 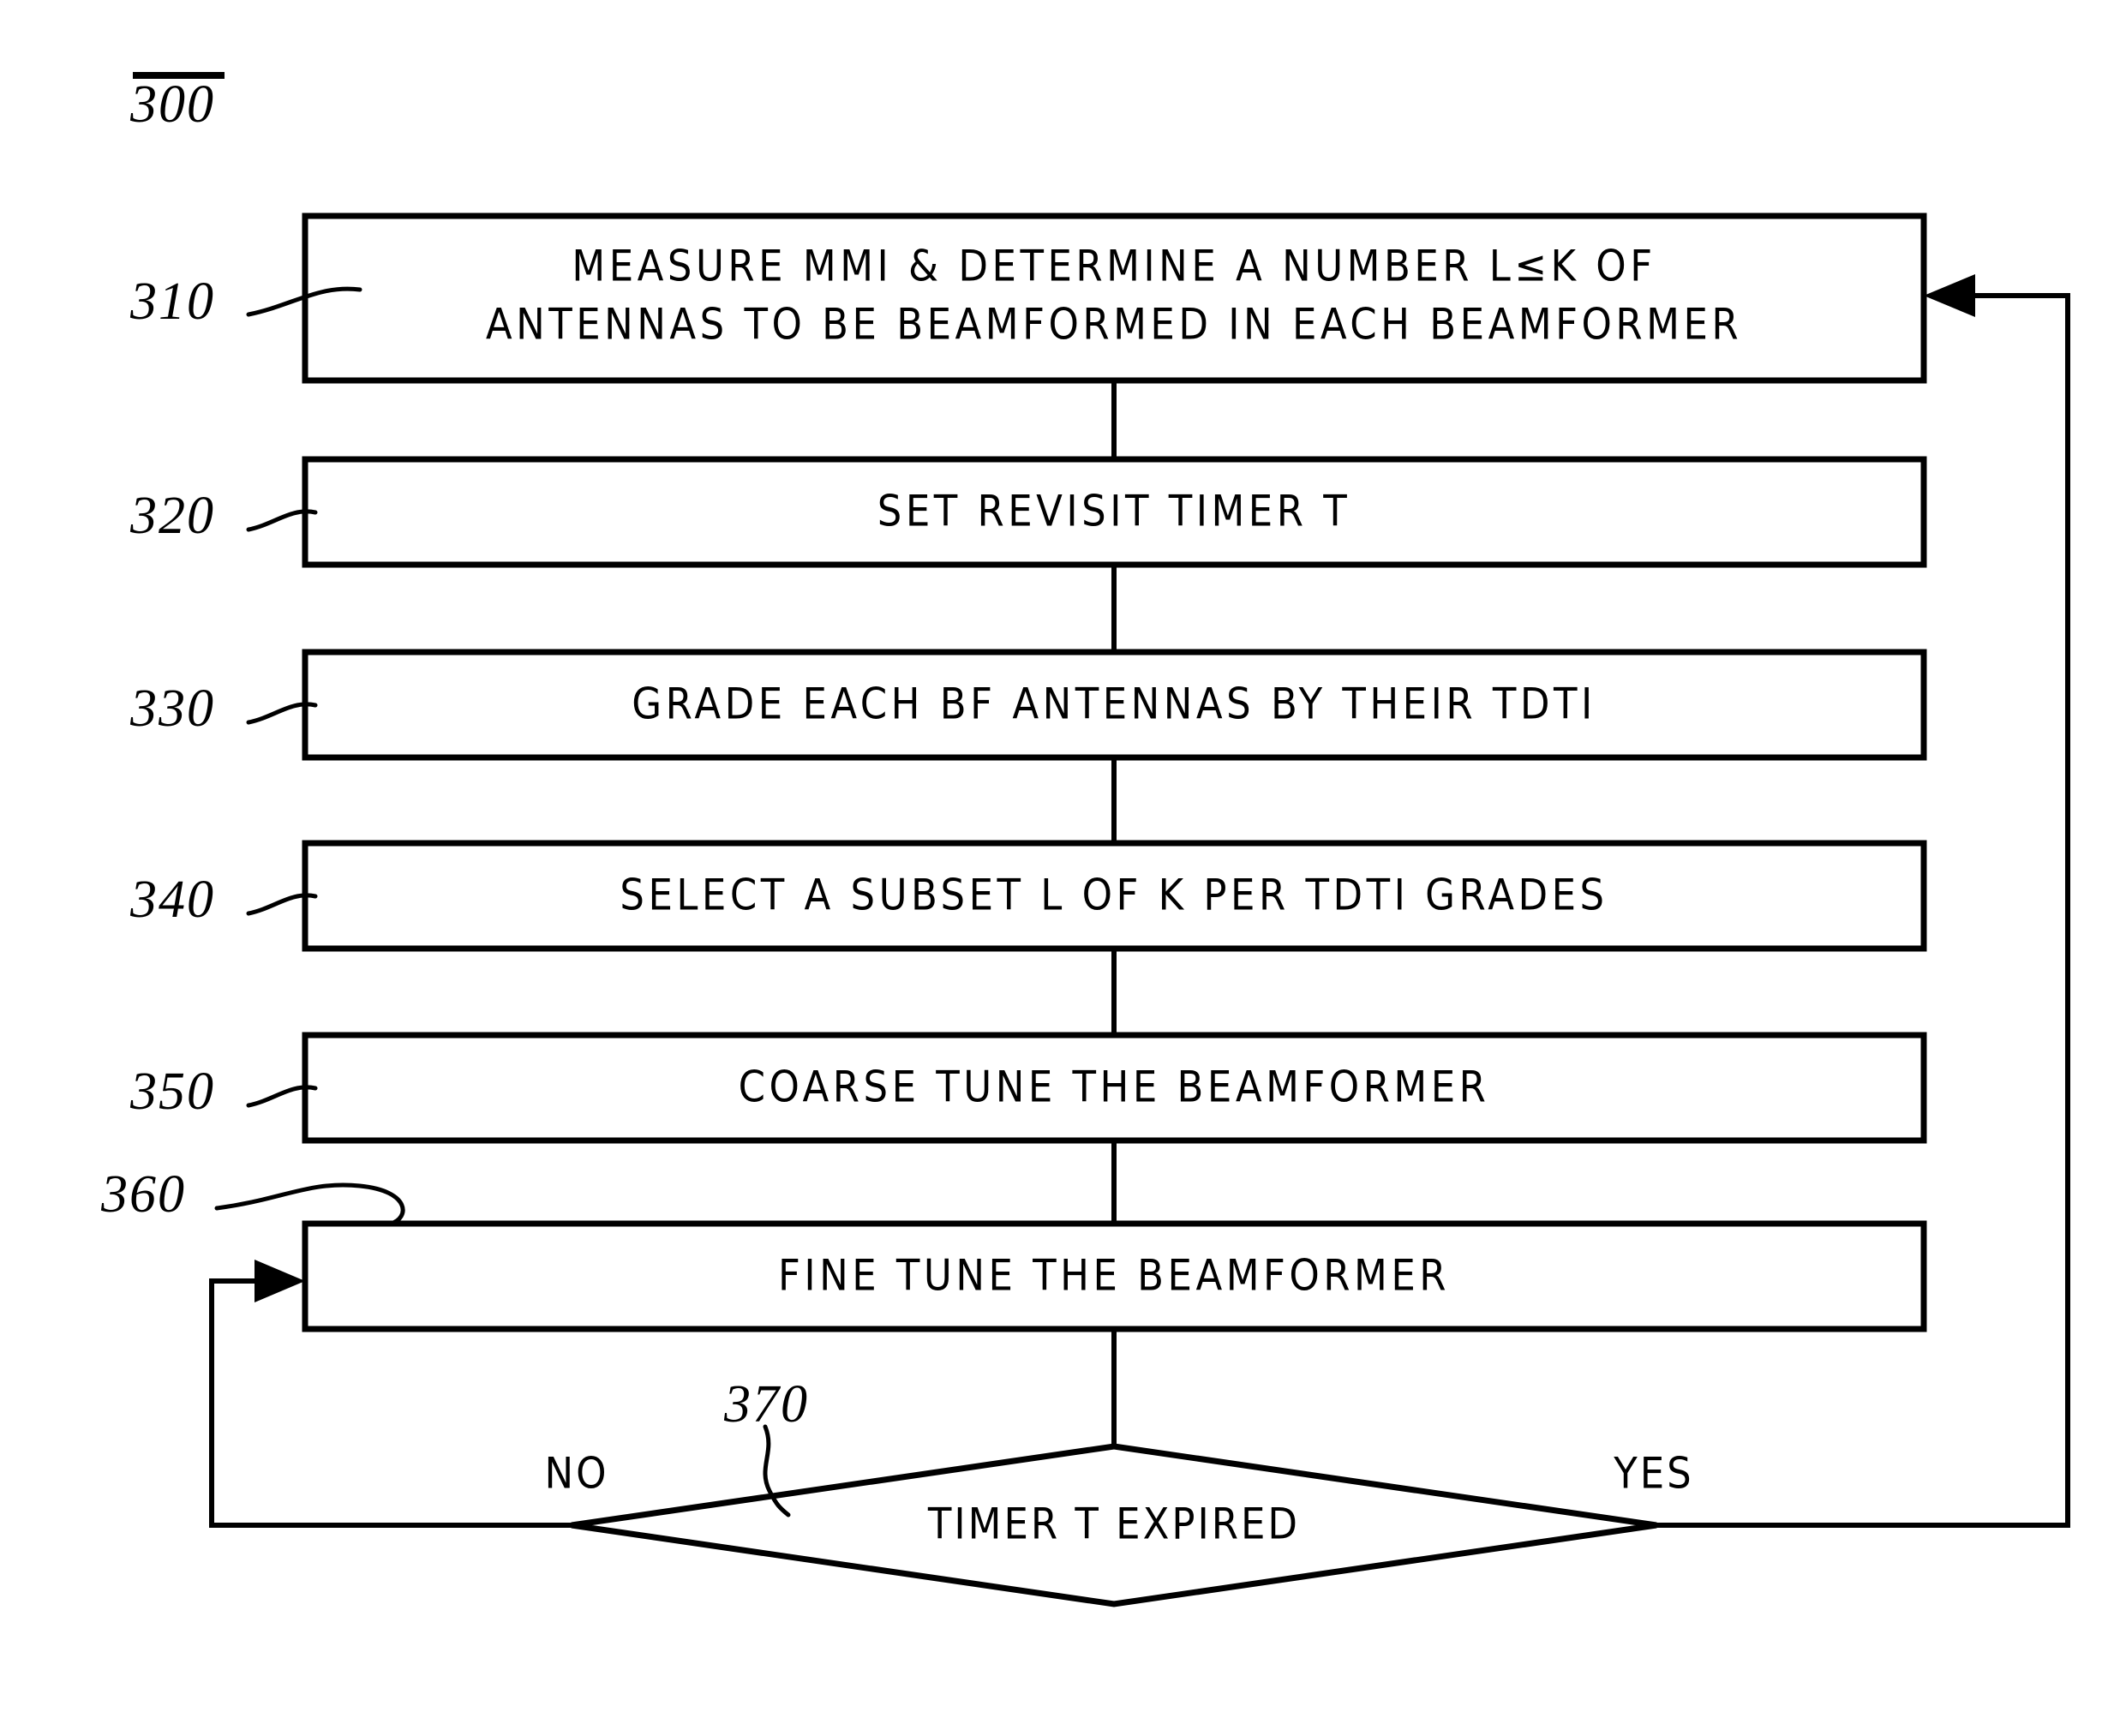 I want to click on branch-label-no: NO, so click(x=576, y=1474).